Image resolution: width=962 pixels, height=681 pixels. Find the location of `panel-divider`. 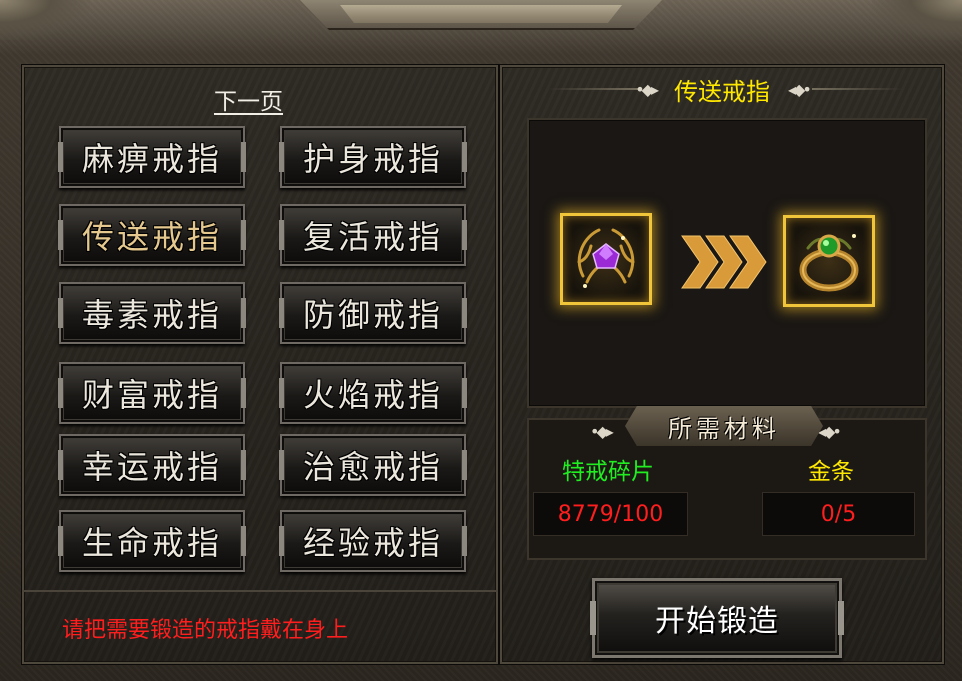

panel-divider is located at coordinates (260, 591).